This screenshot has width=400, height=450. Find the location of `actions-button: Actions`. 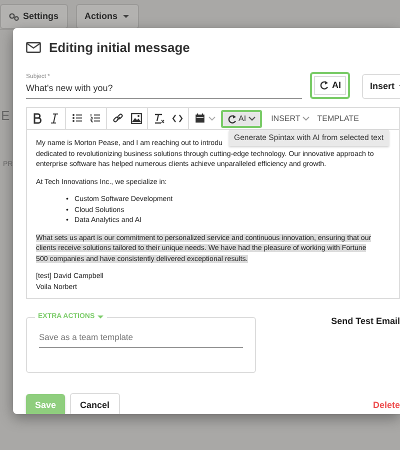

actions-button: Actions is located at coordinates (107, 16).